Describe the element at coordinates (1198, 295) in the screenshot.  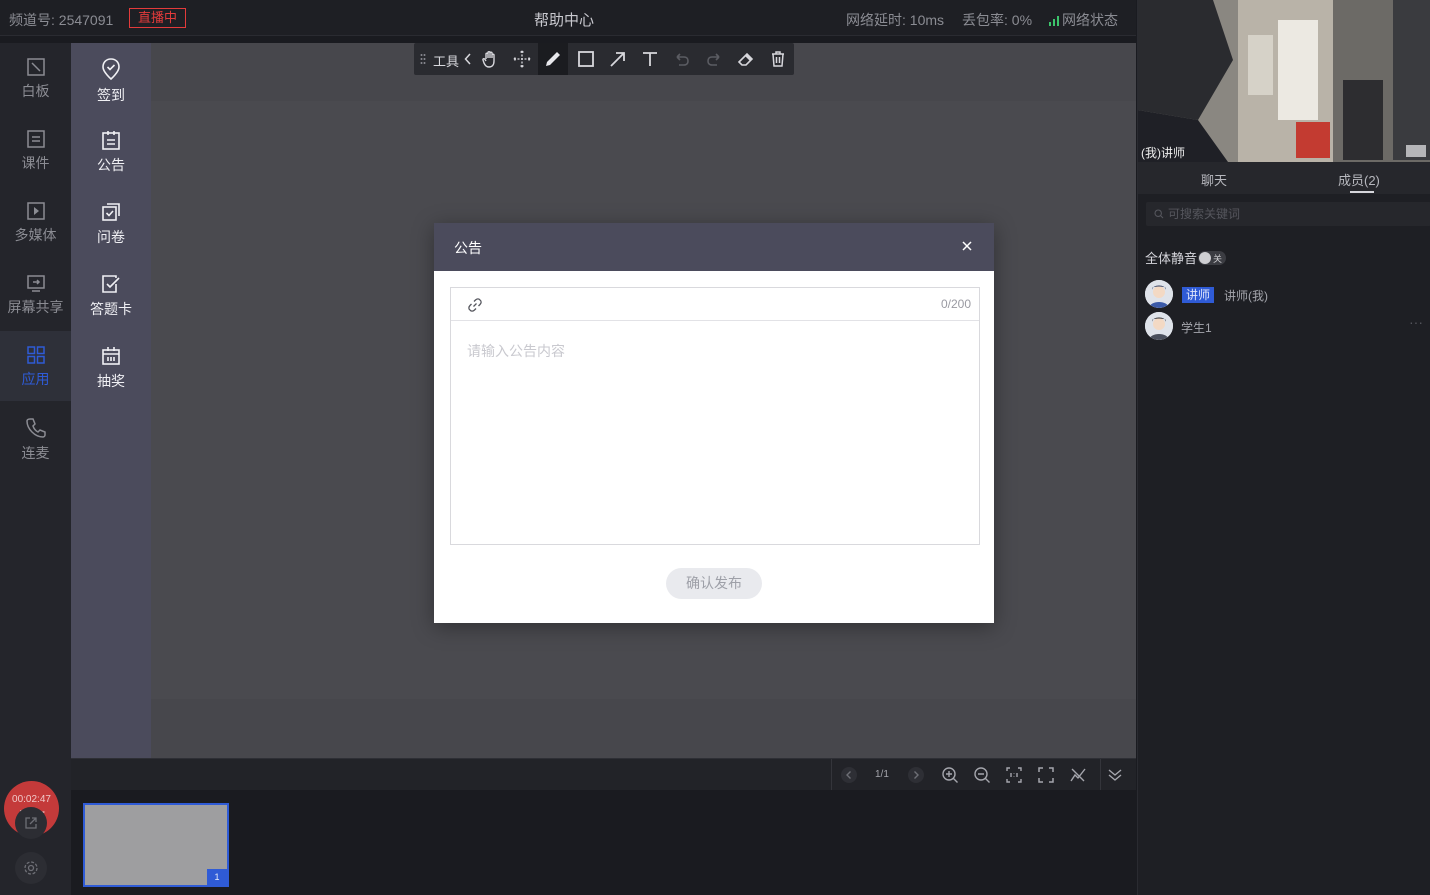
I see `role-badge: 讲师` at that location.